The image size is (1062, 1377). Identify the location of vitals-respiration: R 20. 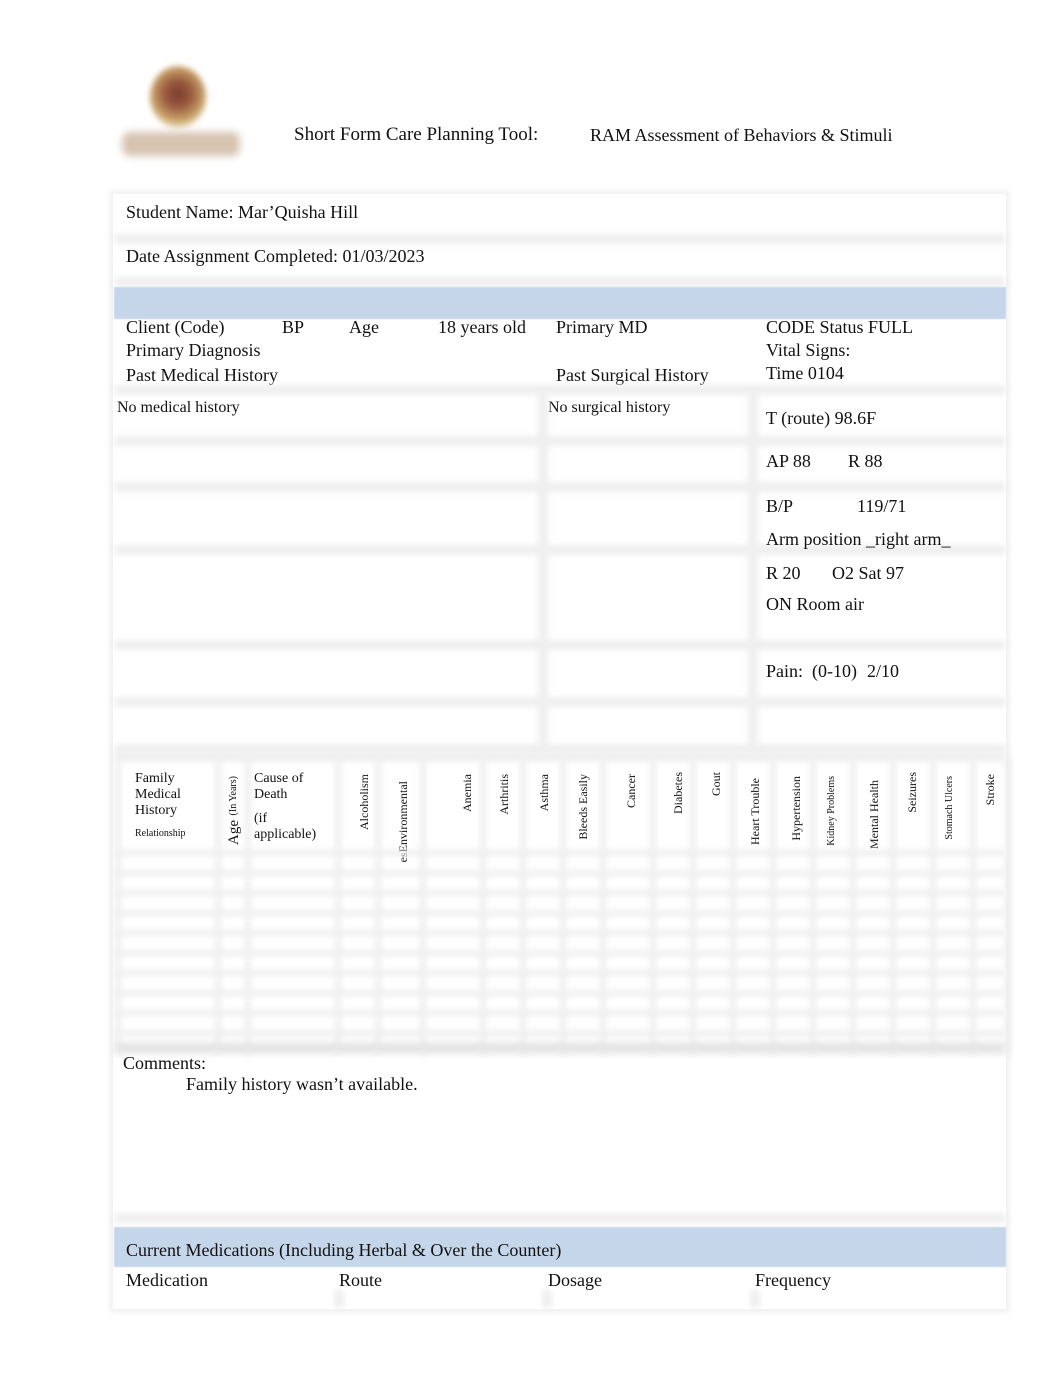
(783, 573).